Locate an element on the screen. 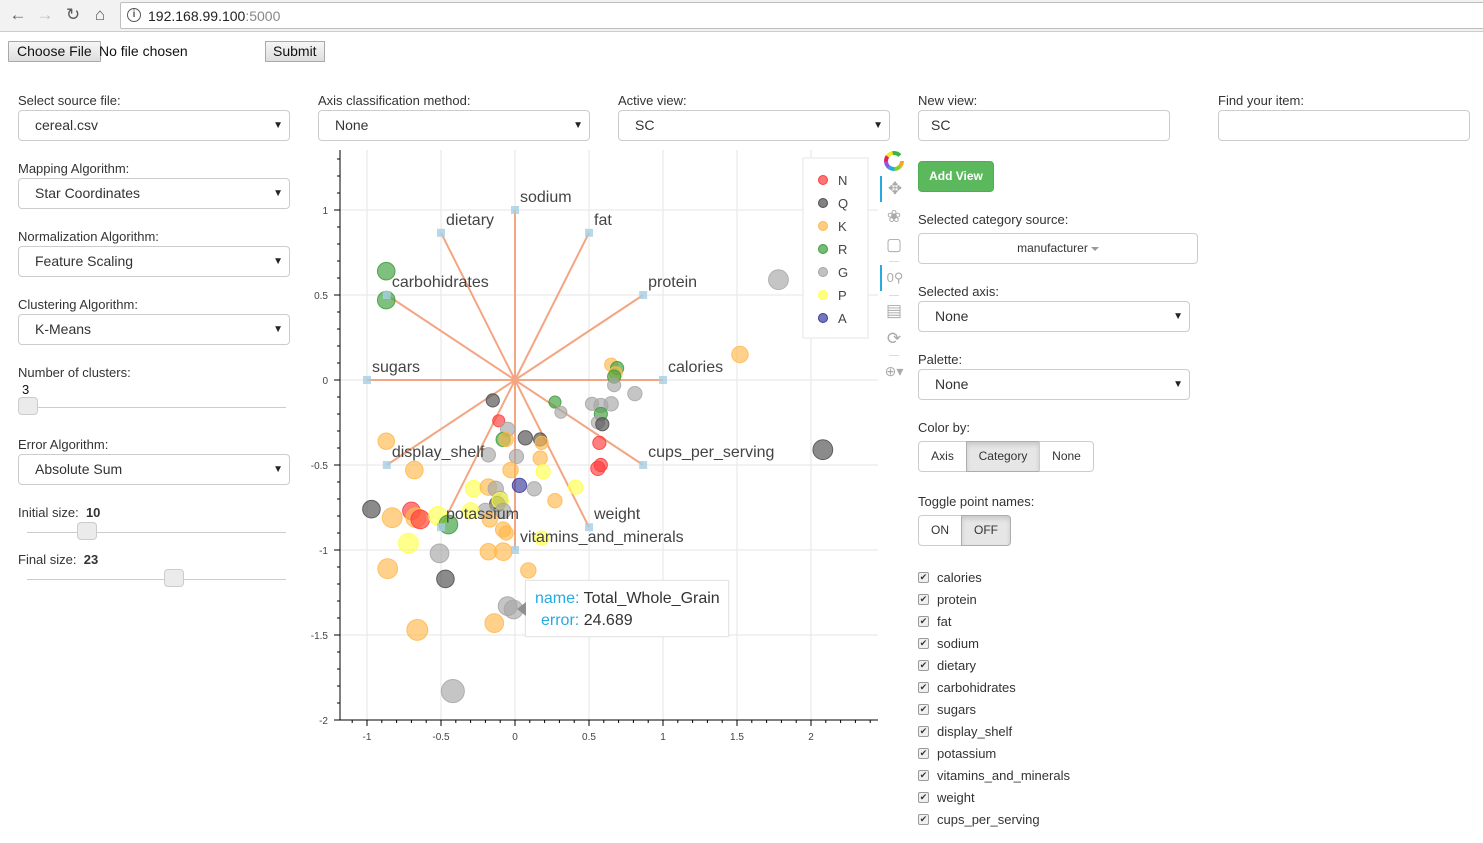 Image resolution: width=1483 pixels, height=843 pixels. reload-icon: ↻ is located at coordinates (73, 15).